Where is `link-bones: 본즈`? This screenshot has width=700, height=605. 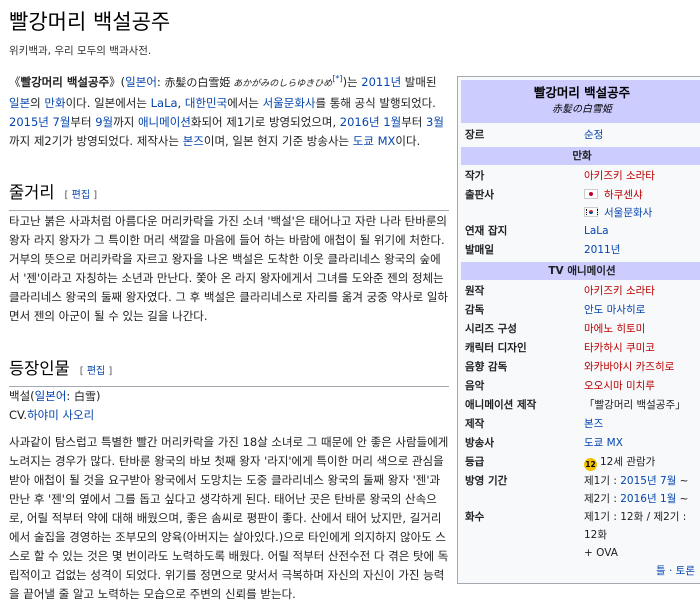
link-bones: 본즈 is located at coordinates (193, 141).